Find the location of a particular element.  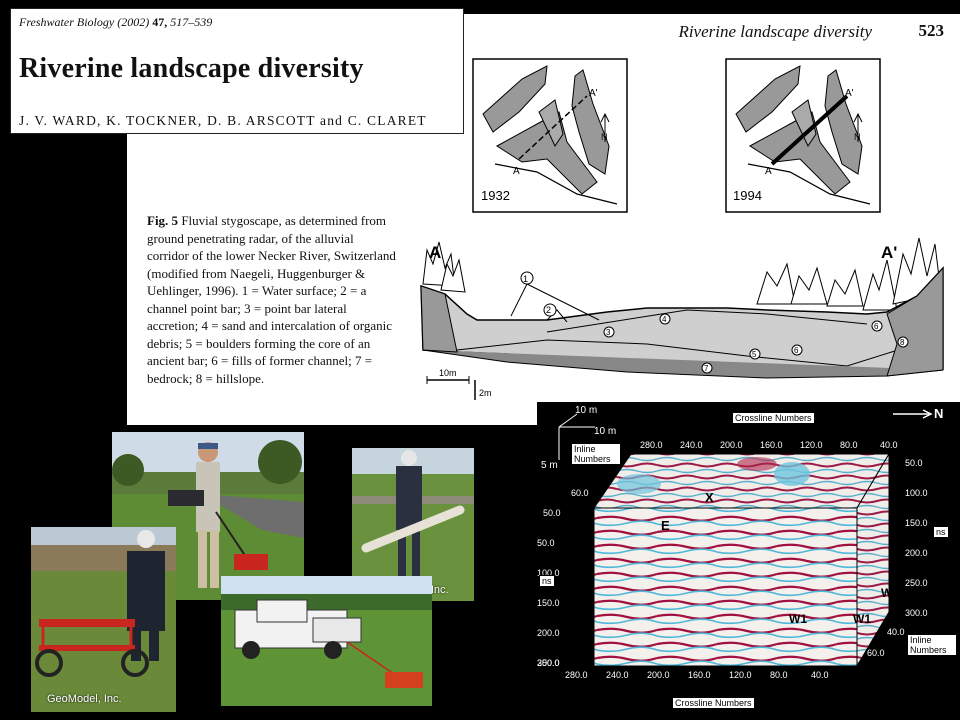

journal-pages: 517–539 is located at coordinates (191, 22).